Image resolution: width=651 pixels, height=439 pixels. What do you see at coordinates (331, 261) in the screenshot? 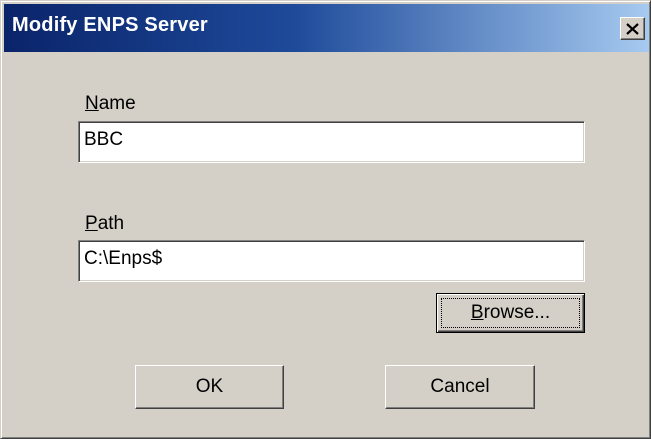
I see `path-input: C:\Enps$` at bounding box center [331, 261].